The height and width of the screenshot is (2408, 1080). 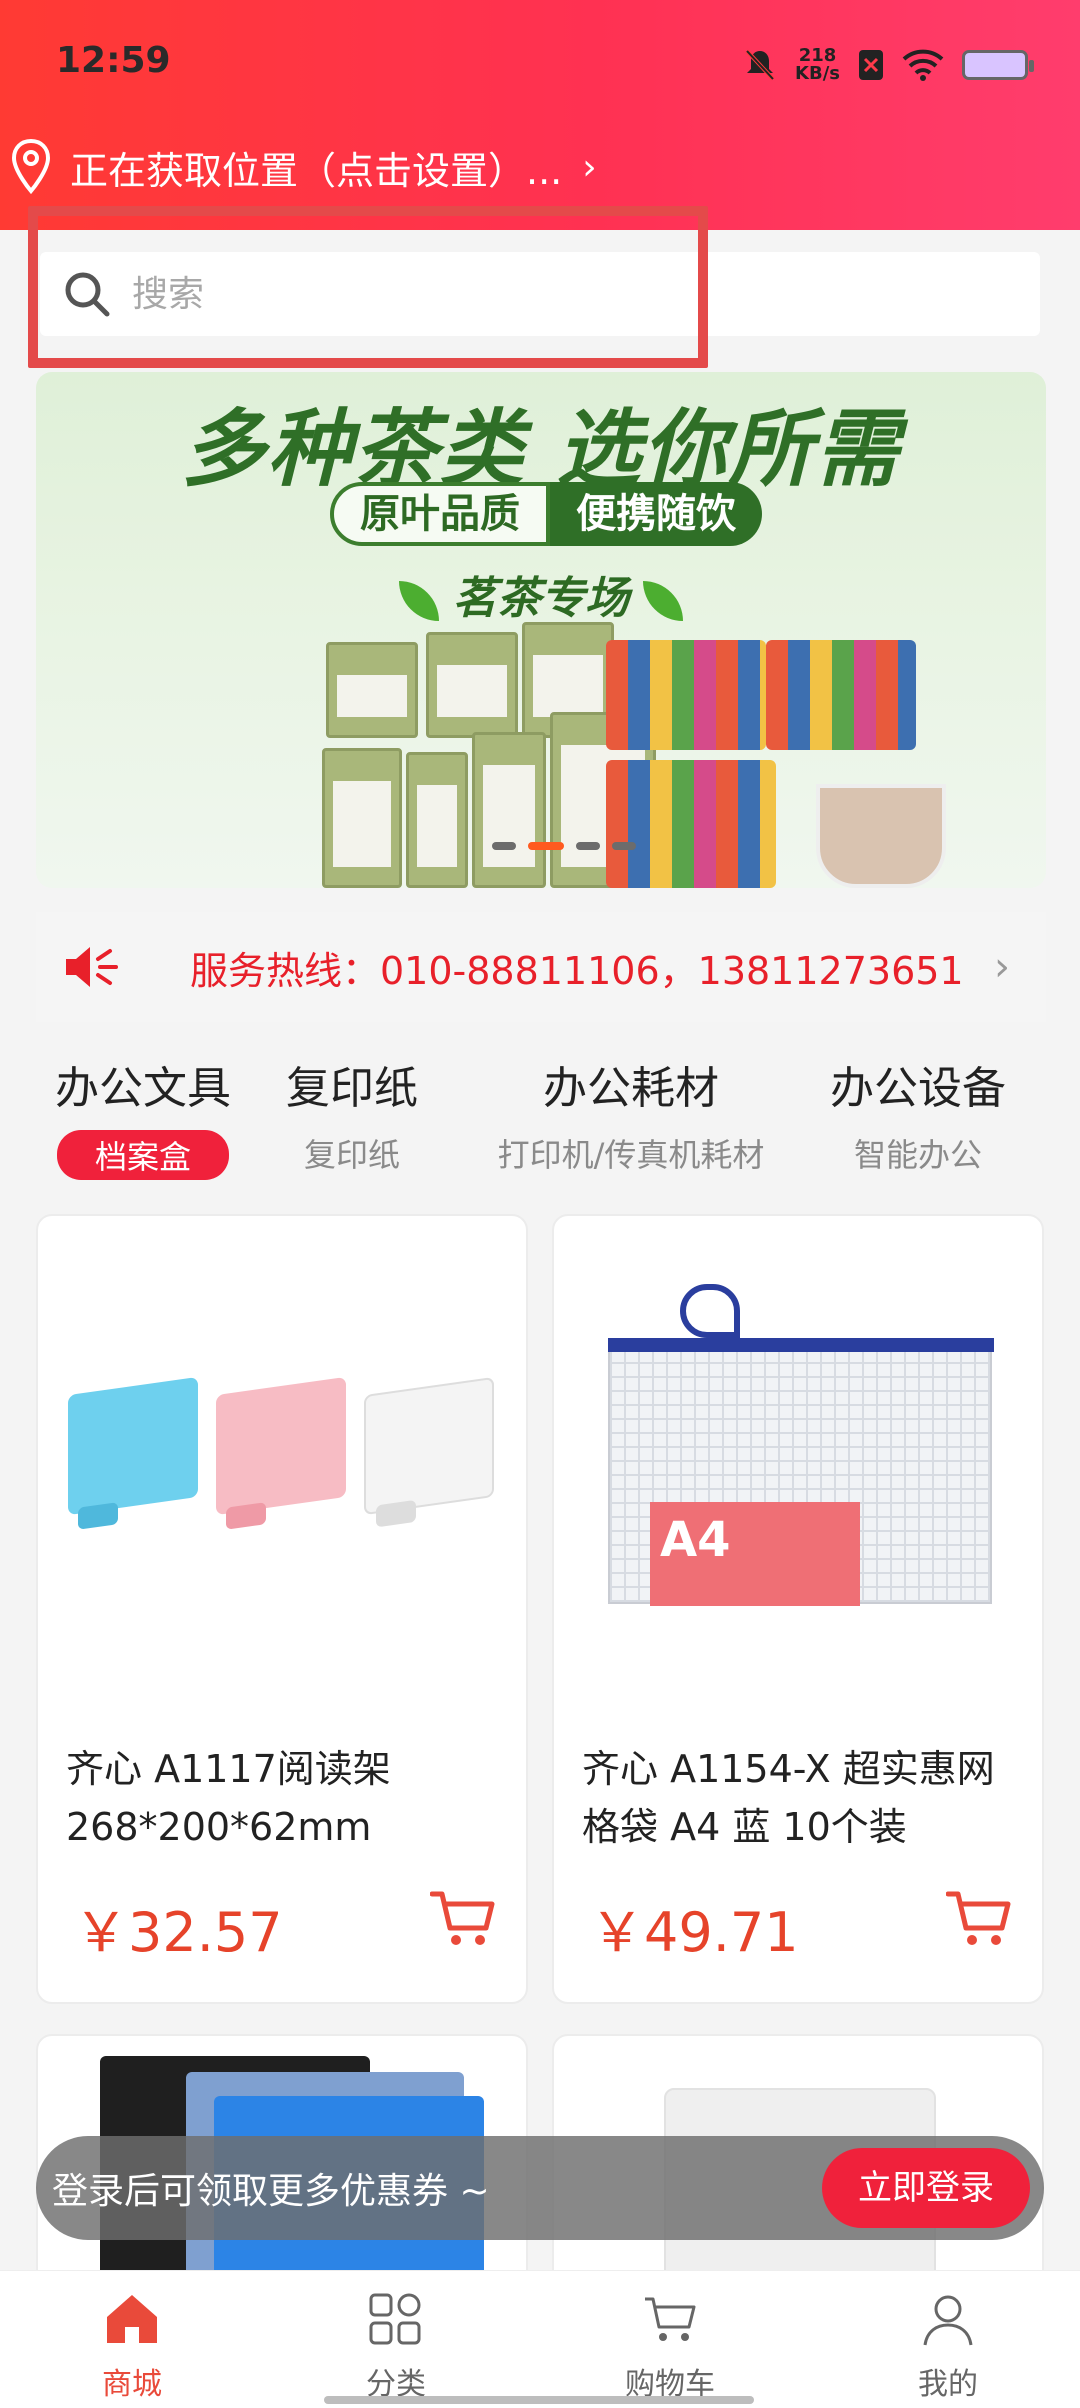 I want to click on product-price: ￥49.71, so click(x=694, y=1932).